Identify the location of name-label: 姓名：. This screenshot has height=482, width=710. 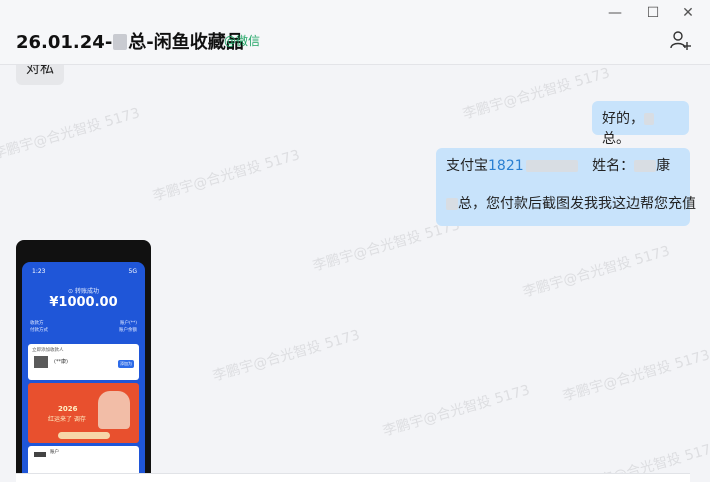
(613, 166).